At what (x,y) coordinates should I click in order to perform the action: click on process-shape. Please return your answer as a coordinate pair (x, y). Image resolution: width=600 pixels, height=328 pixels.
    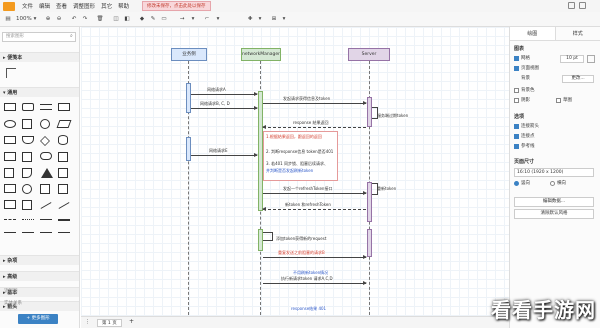
    Looking at the image, I should click on (10, 156).